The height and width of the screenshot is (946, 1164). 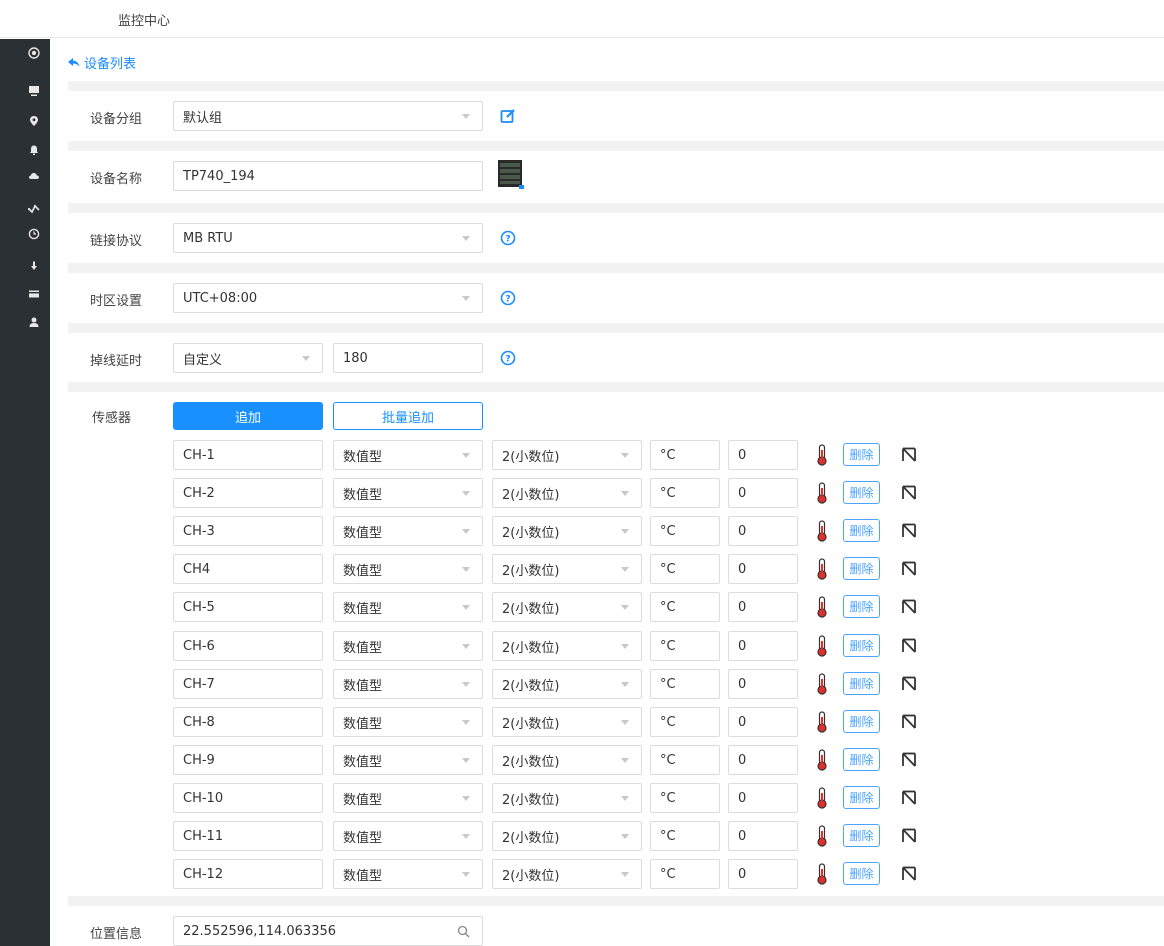 What do you see at coordinates (25, 91) in the screenshot?
I see `sidebar-item-devices` at bounding box center [25, 91].